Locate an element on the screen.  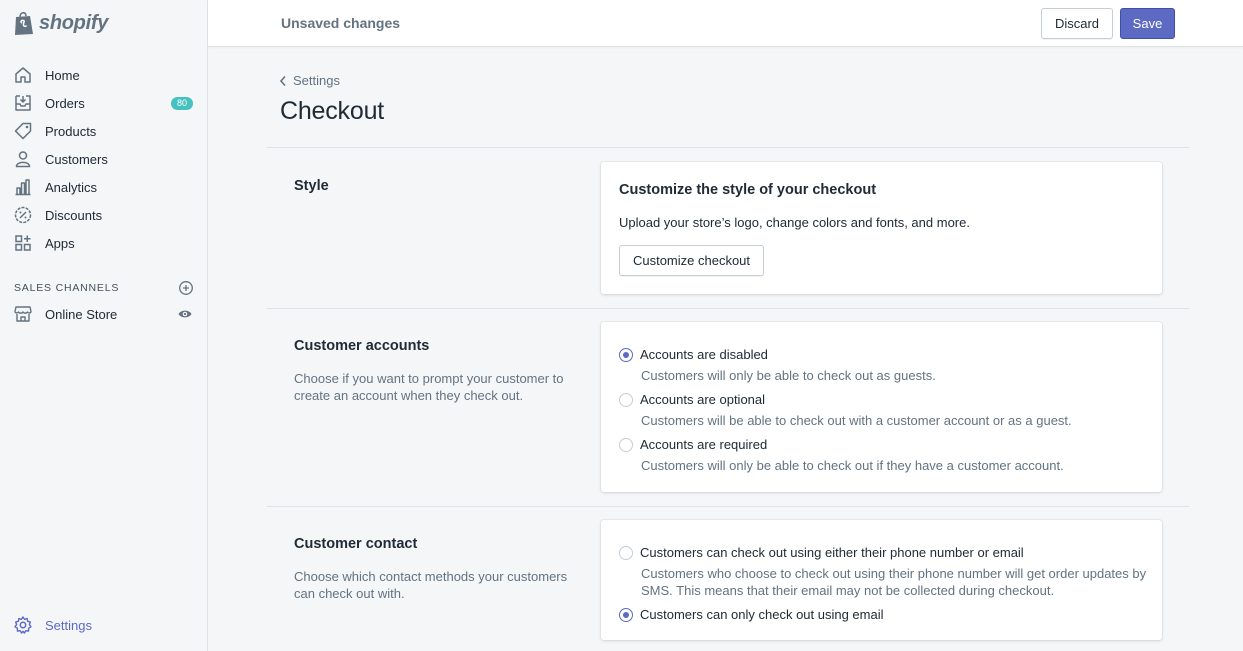
sidebar-item-label: Products is located at coordinates (71, 131).